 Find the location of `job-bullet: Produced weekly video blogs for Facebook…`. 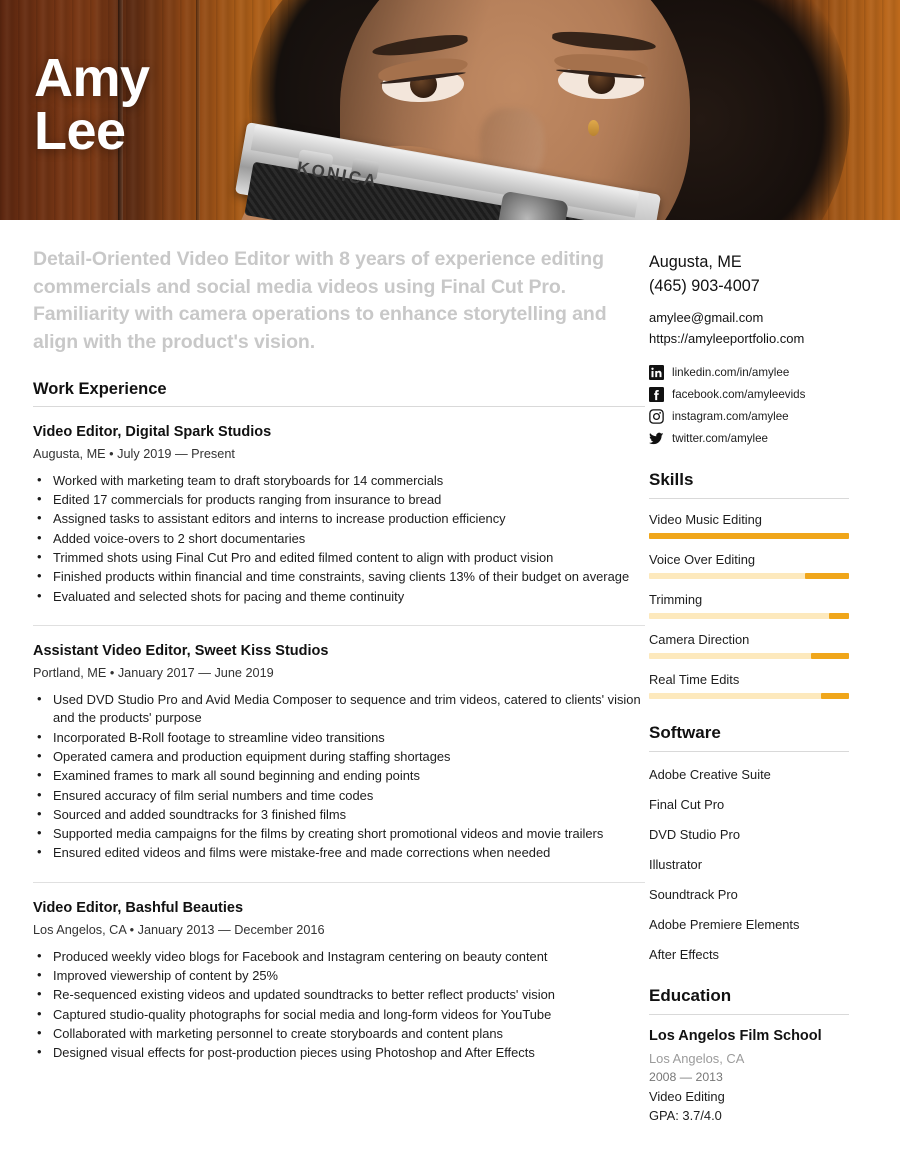

job-bullet: Produced weekly video blogs for Facebook… is located at coordinates (337, 956).